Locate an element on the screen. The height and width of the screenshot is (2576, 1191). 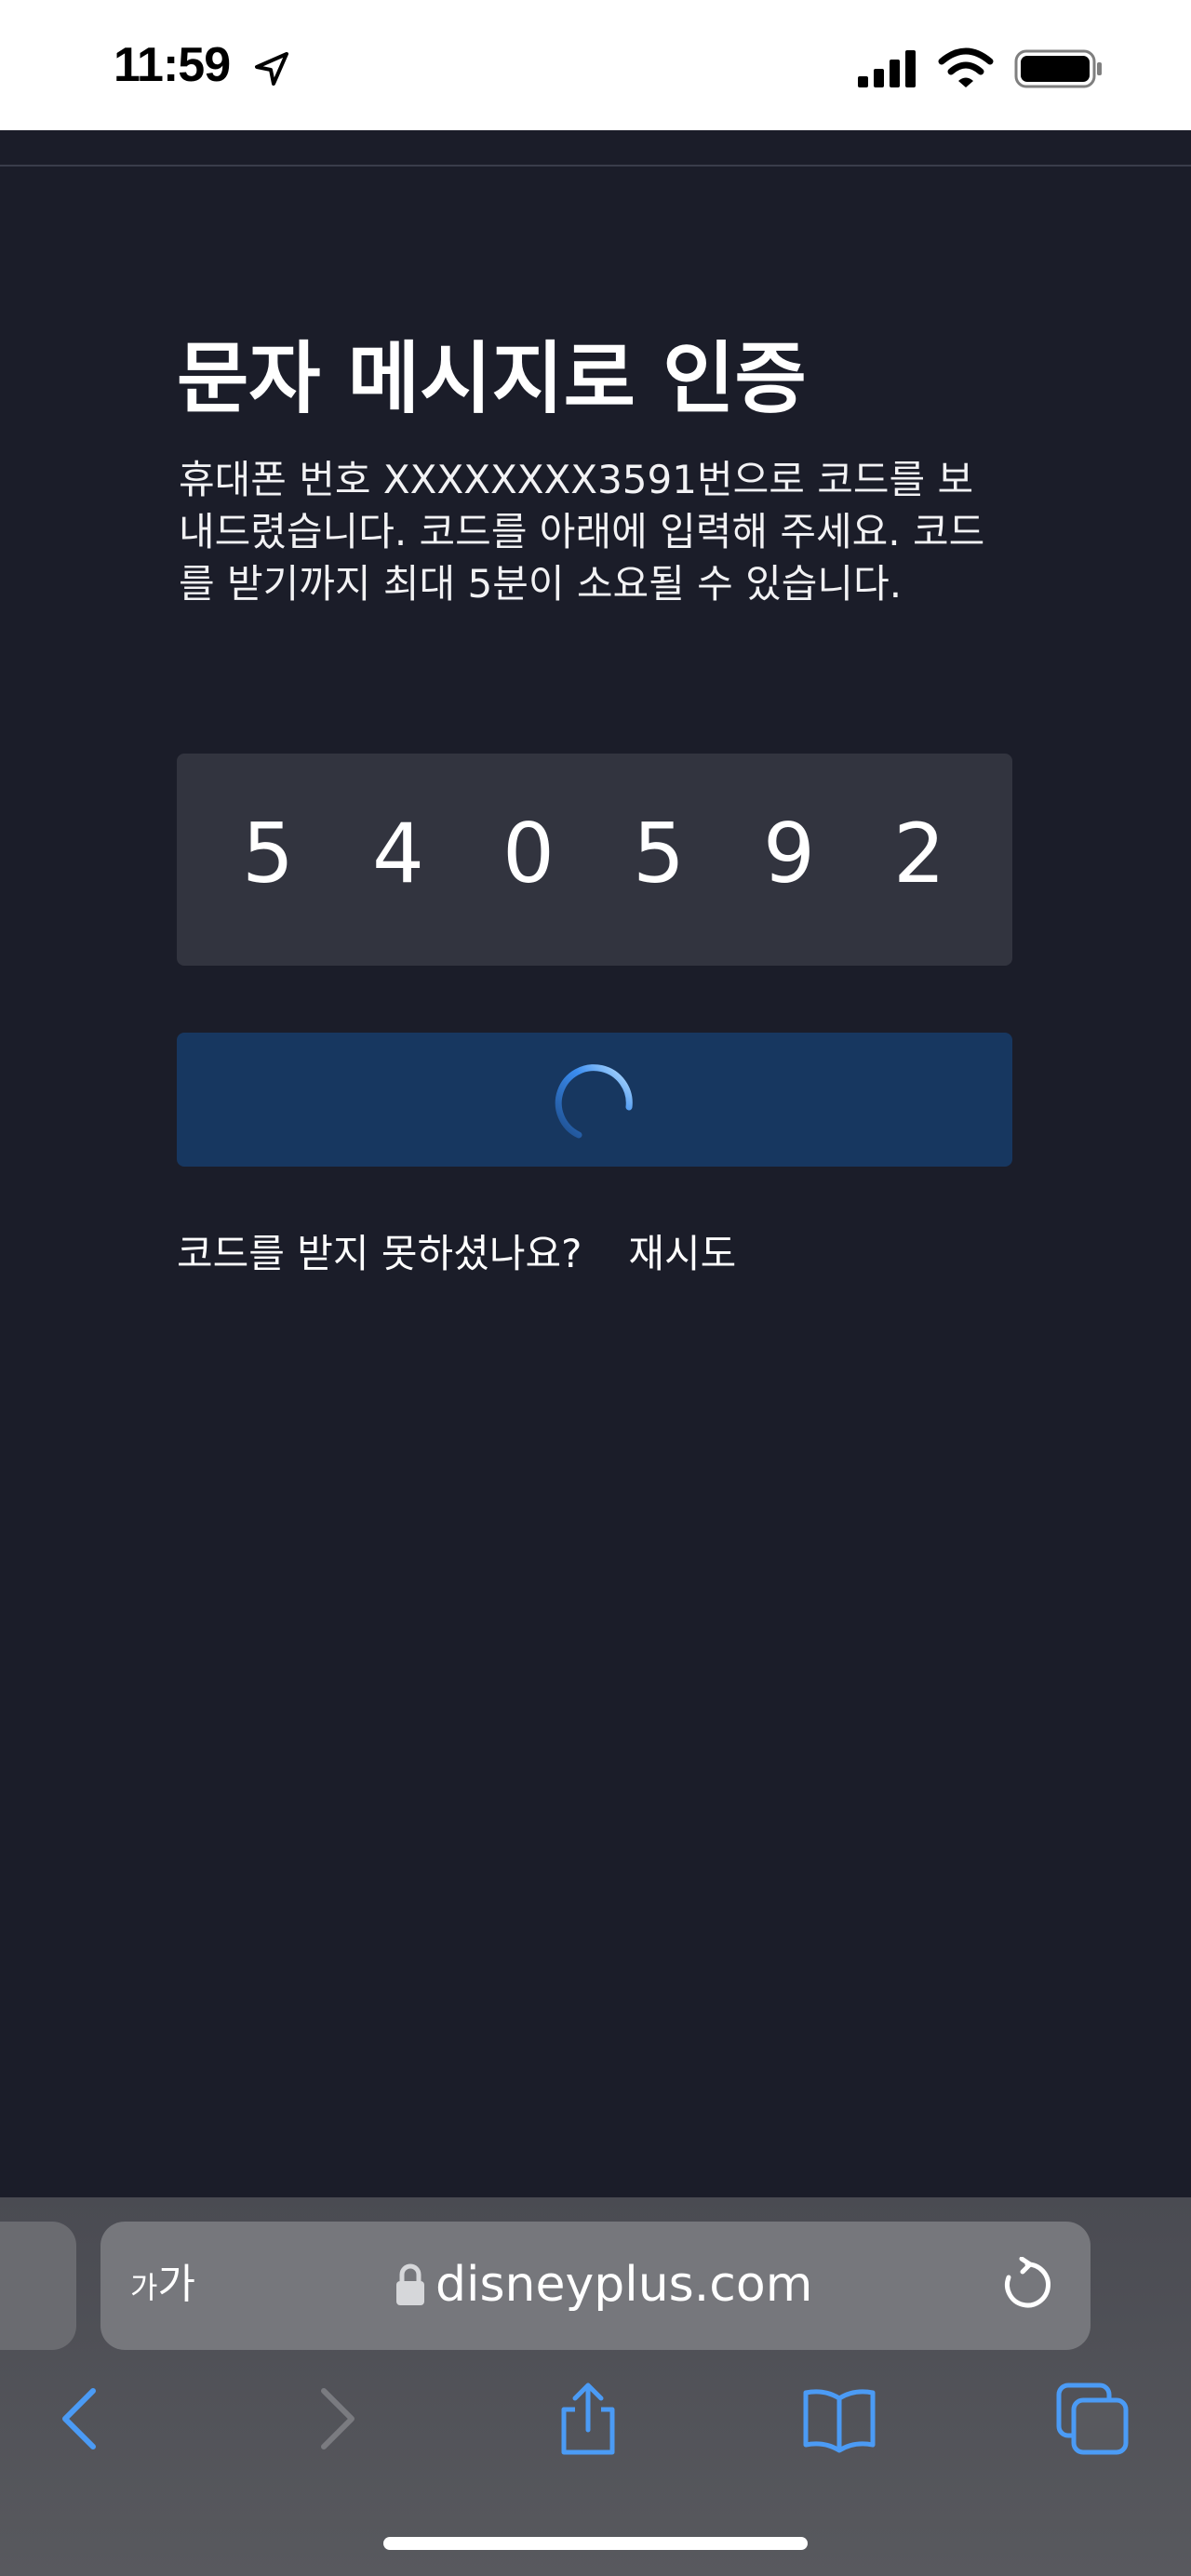
resend-row: 코드를 받지 못하셨나요? 재시도 is located at coordinates (456, 1254).